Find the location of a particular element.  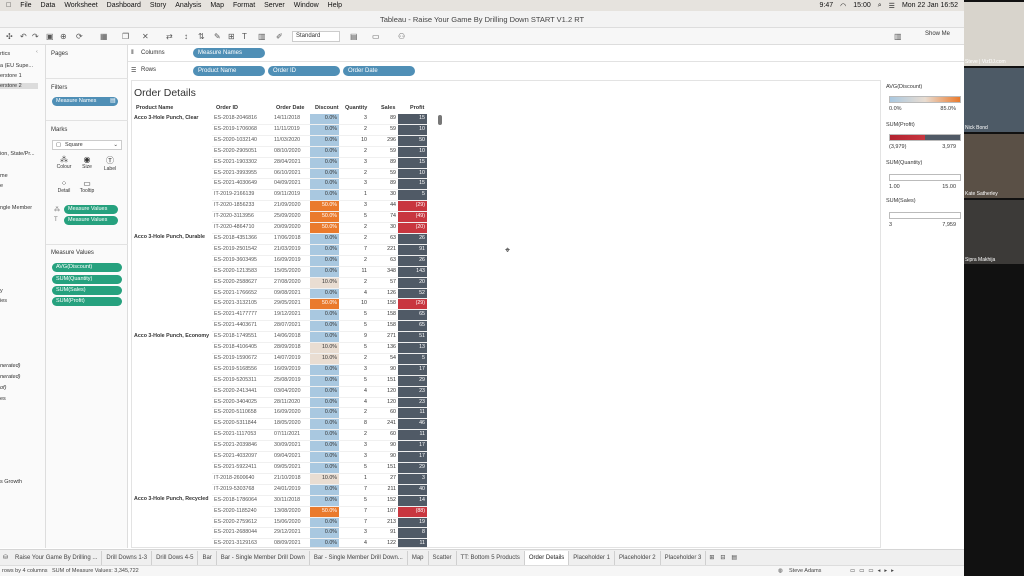

legend-quantity: SUM(Quantity) 1.00 15.00 is located at coordinates (924, 175).